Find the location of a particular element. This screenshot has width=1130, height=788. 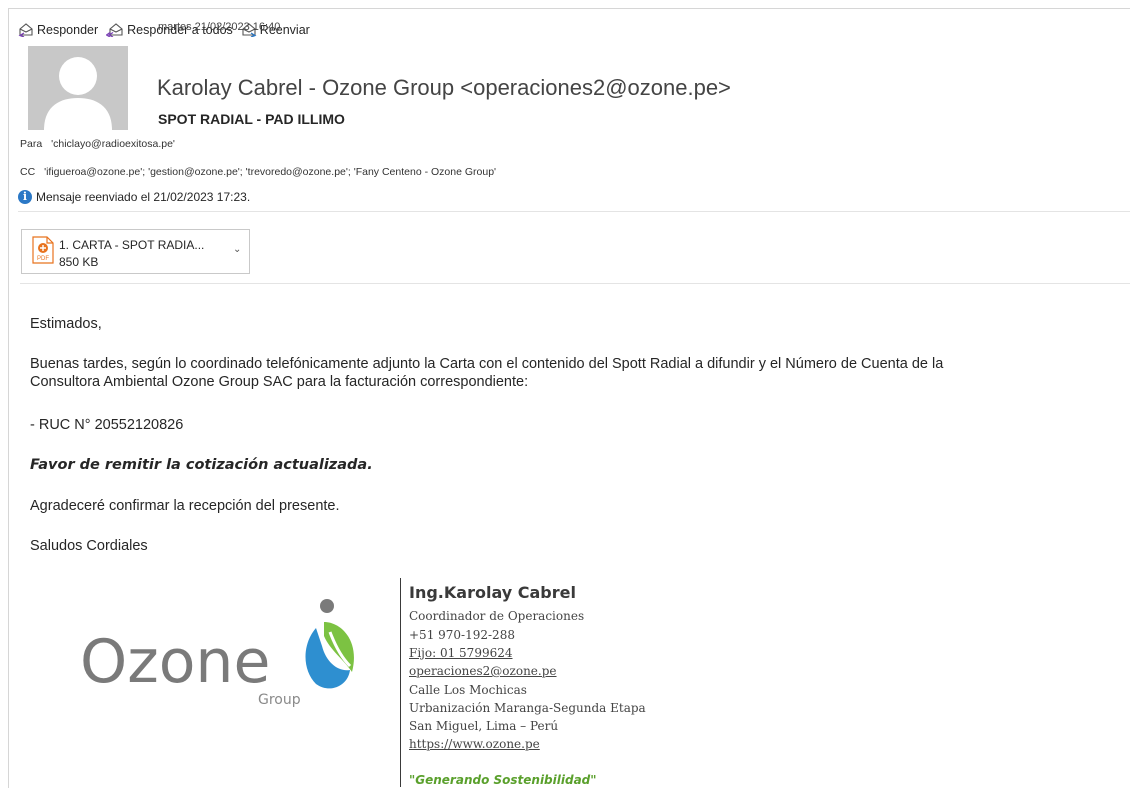

body-divider is located at coordinates (575, 283).